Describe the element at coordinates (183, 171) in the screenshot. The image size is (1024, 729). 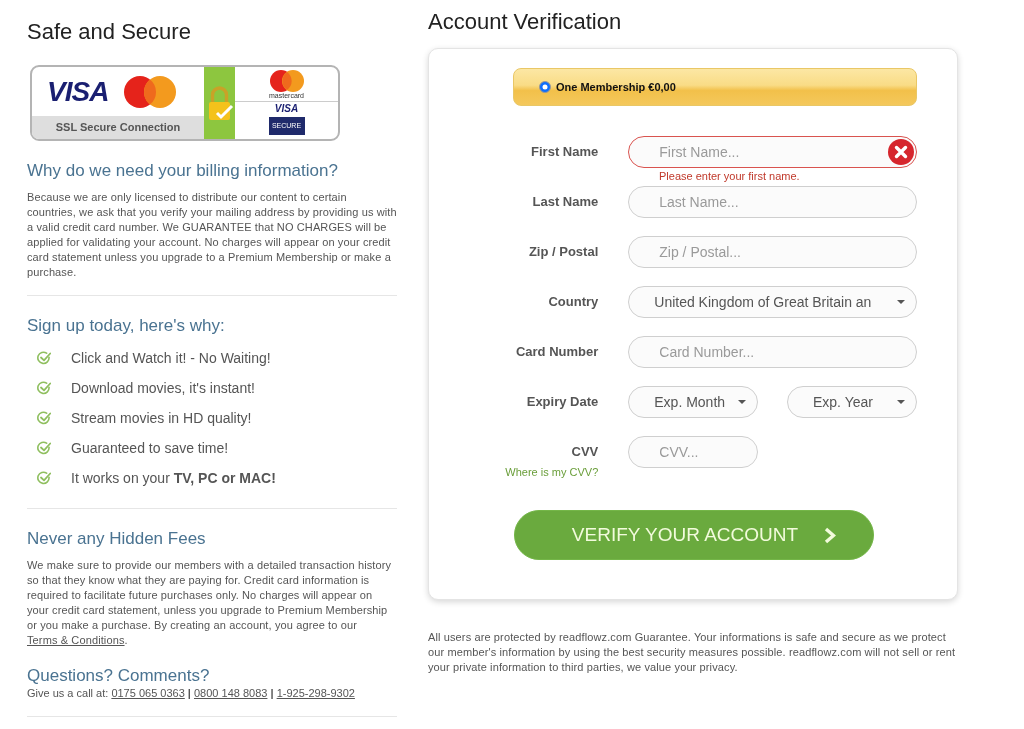
I see `section-heading: Why do we need your billing information?` at that location.